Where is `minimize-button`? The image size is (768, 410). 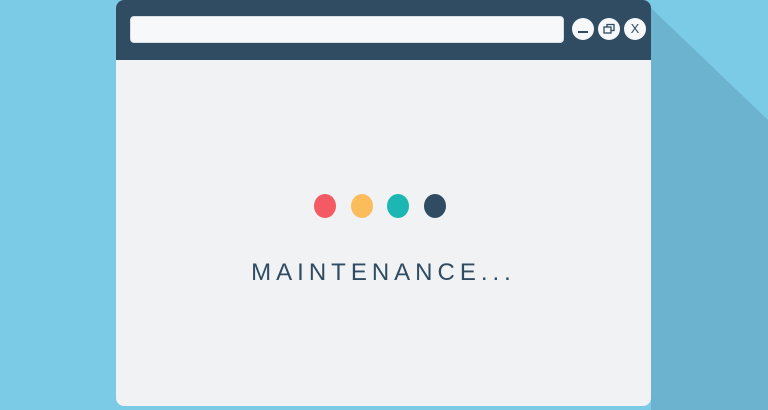
minimize-button is located at coordinates (583, 29).